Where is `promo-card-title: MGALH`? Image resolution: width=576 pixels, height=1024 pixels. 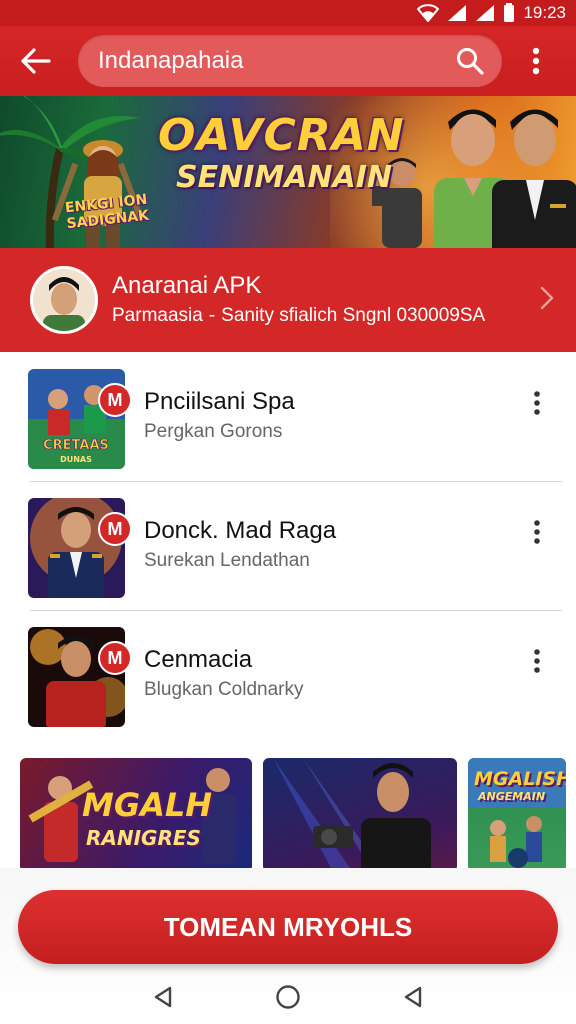
promo-card-title: MGALH is located at coordinates (147, 805).